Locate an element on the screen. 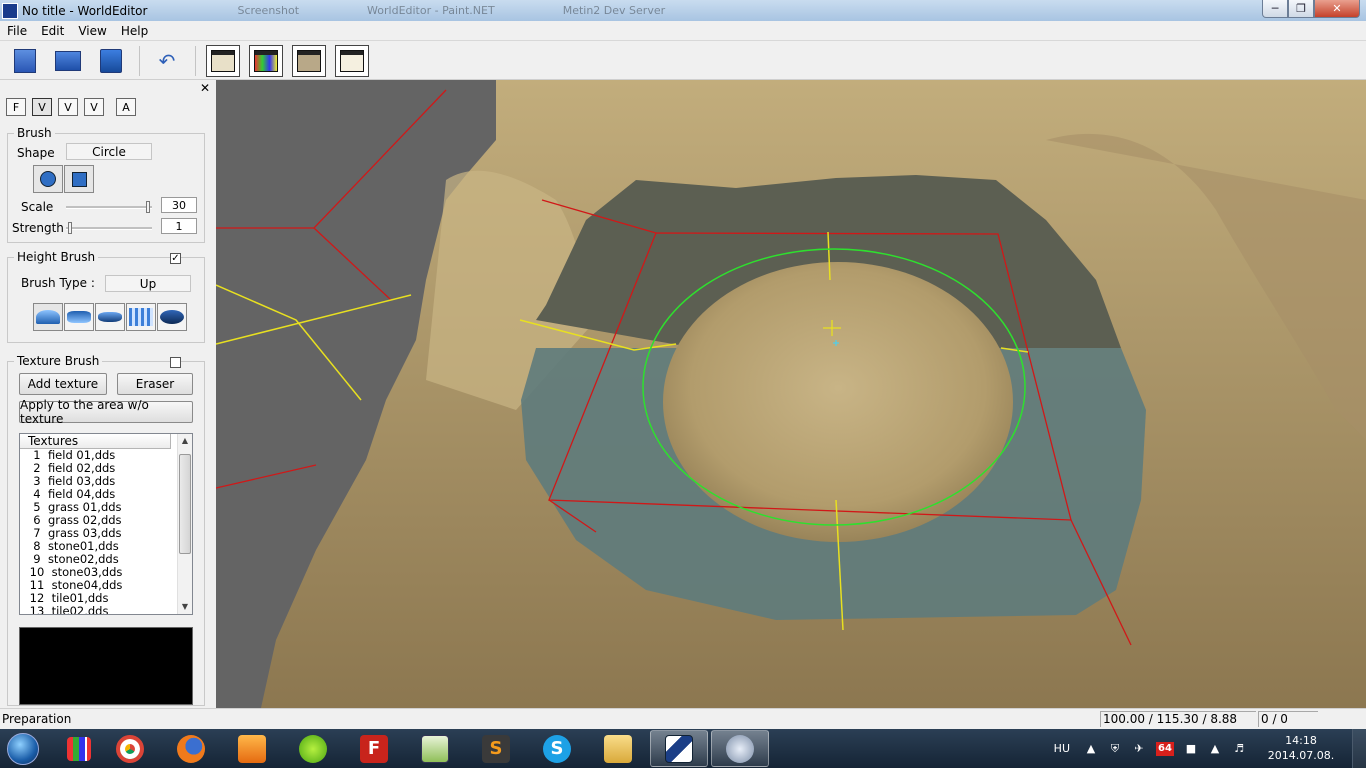 Image resolution: width=1366 pixels, height=768 pixels. open-folder-button is located at coordinates (68, 61).